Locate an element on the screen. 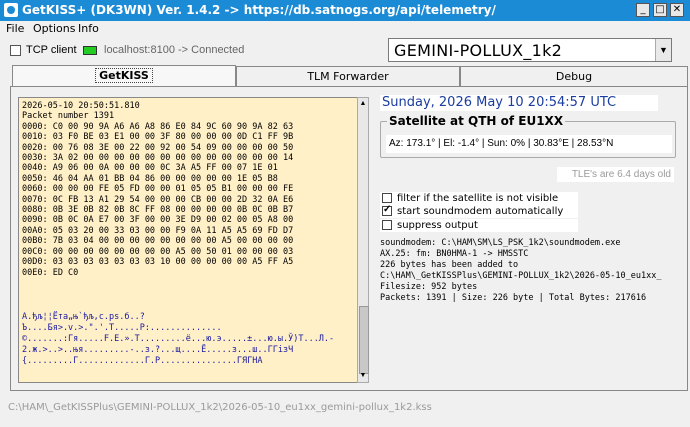  option-suppress-output: suppress output is located at coordinates (479, 225).